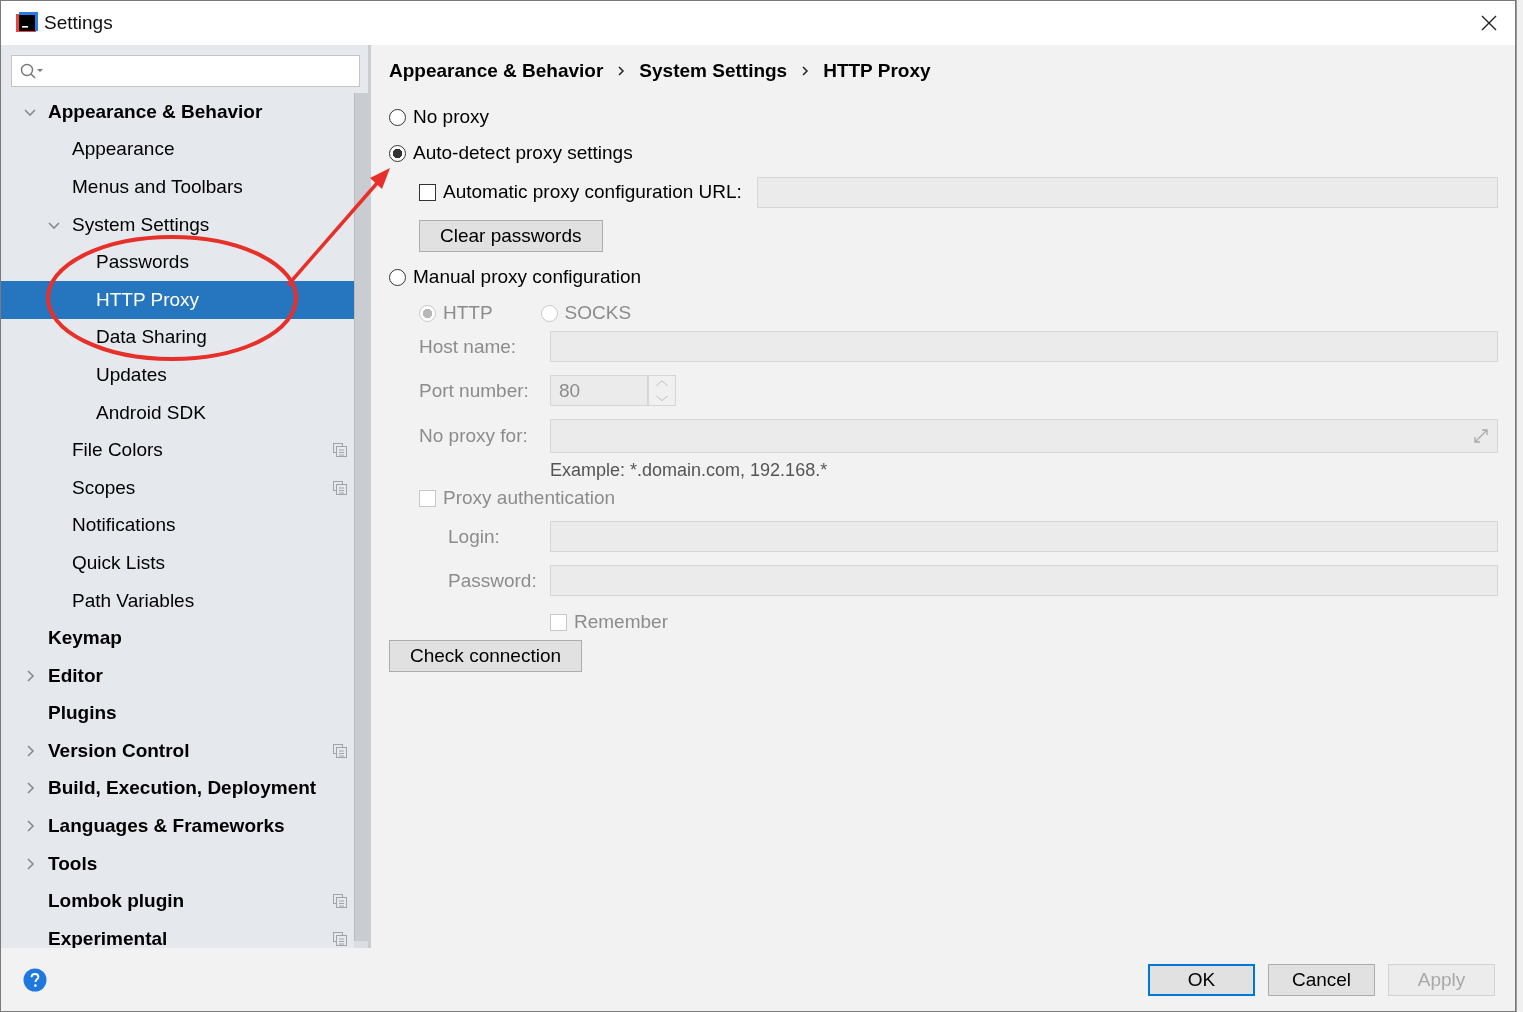 Image resolution: width=1523 pixels, height=1012 pixels. I want to click on field-label: Login:, so click(474, 536).